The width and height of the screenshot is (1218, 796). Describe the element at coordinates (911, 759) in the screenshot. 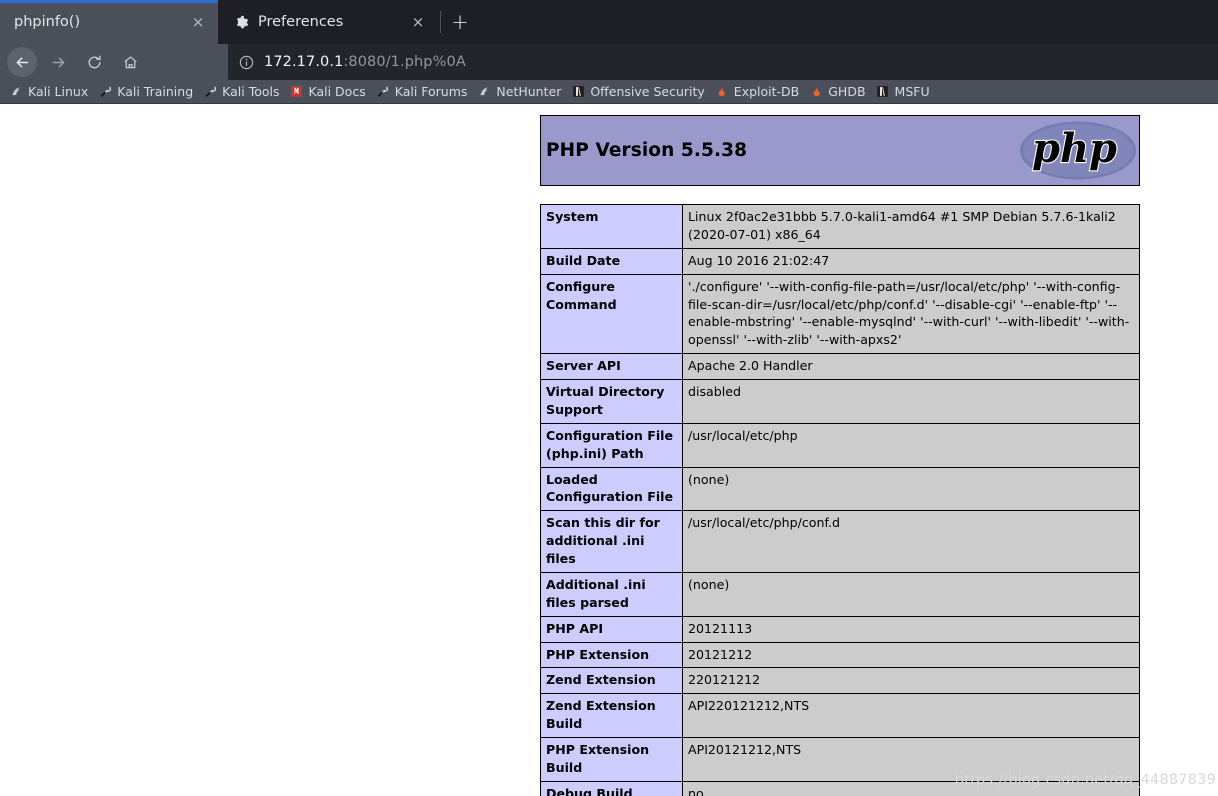

I see `row-value: API20121212,NTS` at that location.